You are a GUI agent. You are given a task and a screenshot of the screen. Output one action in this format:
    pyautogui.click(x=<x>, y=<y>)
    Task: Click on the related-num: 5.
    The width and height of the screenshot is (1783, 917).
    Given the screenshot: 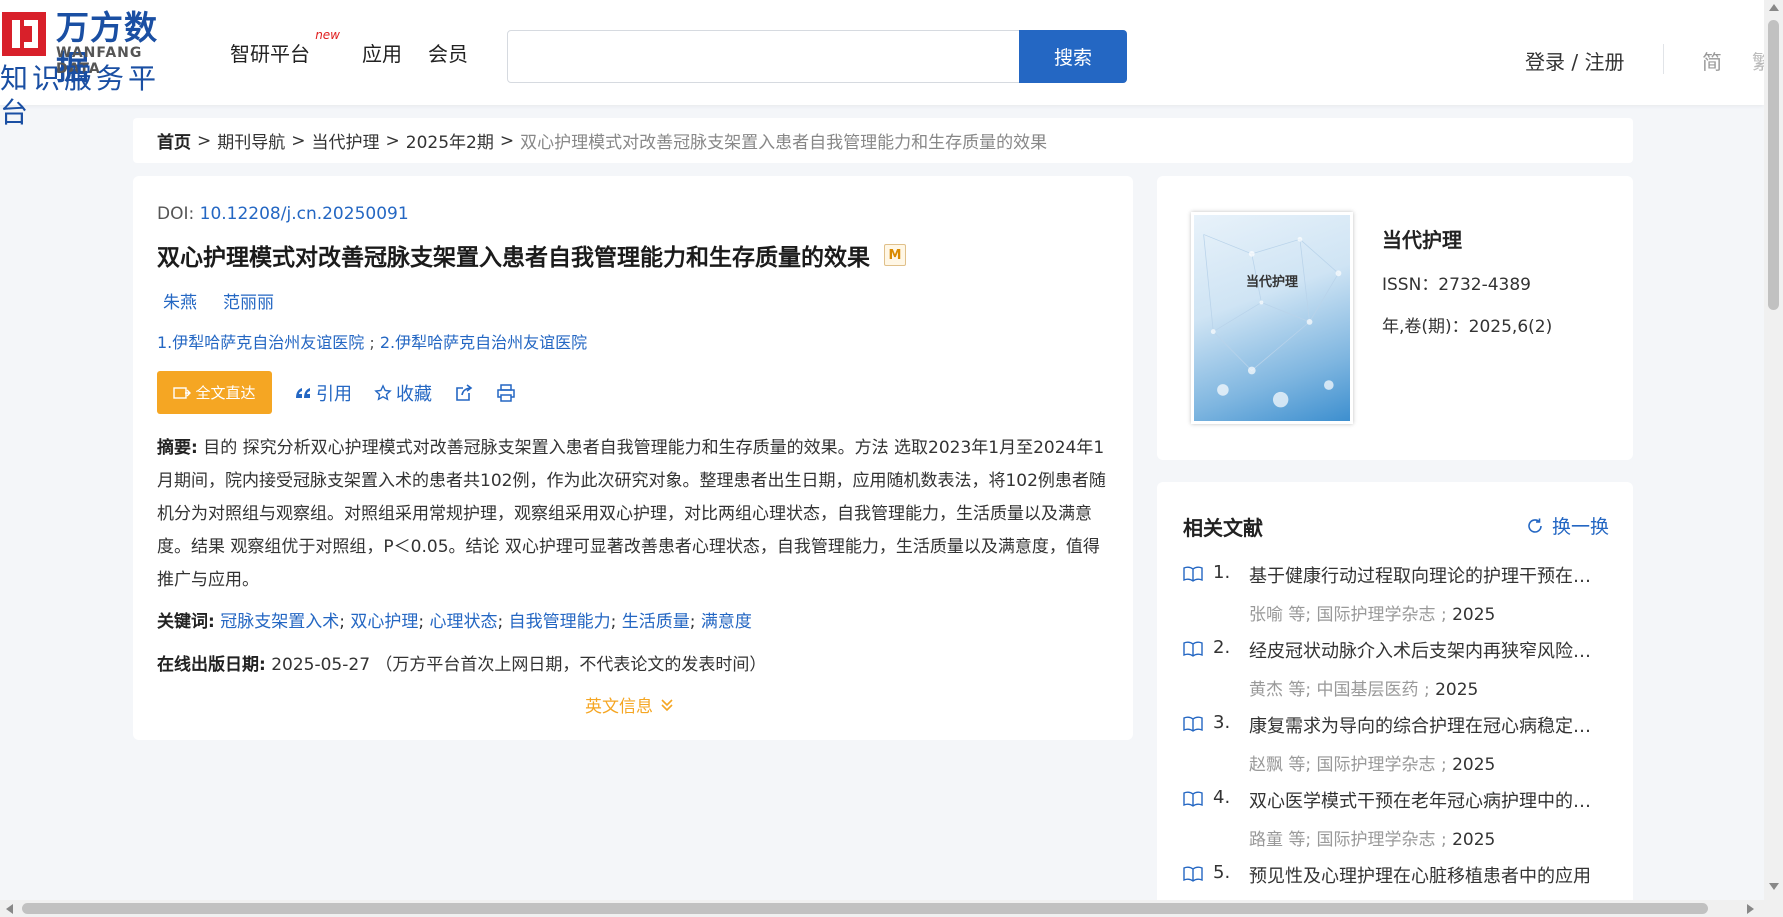 What is the action you would take?
    pyautogui.click(x=1222, y=872)
    